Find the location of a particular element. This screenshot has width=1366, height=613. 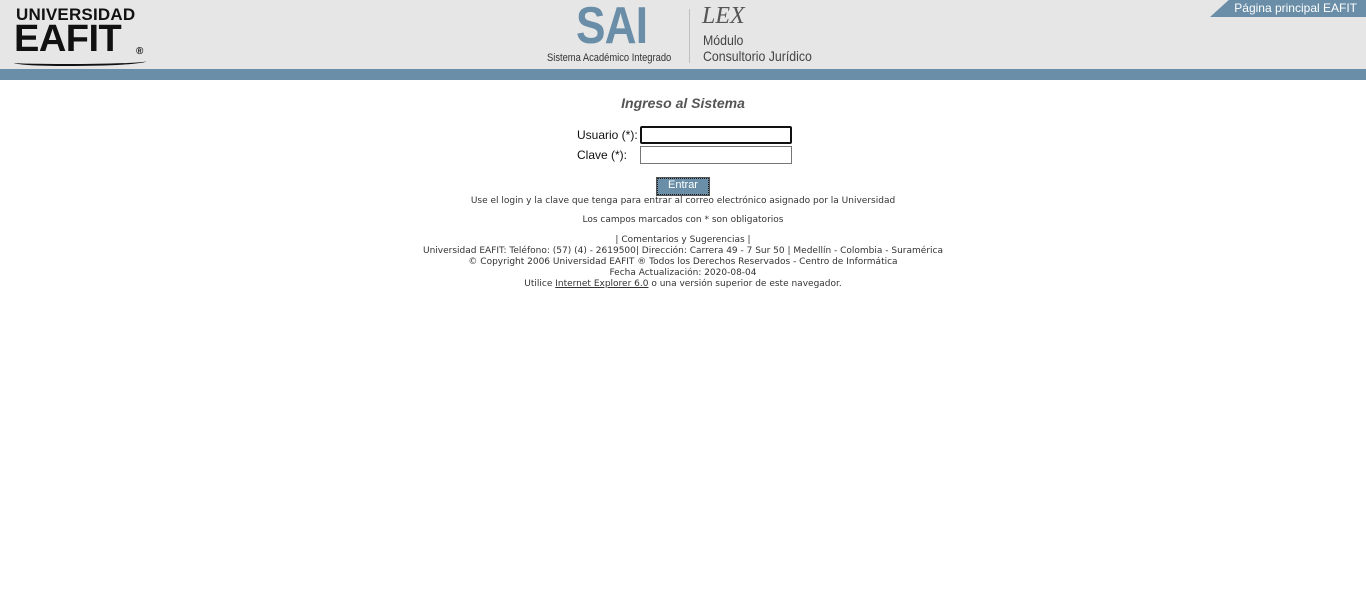

comments-suffix: | is located at coordinates (747, 240).